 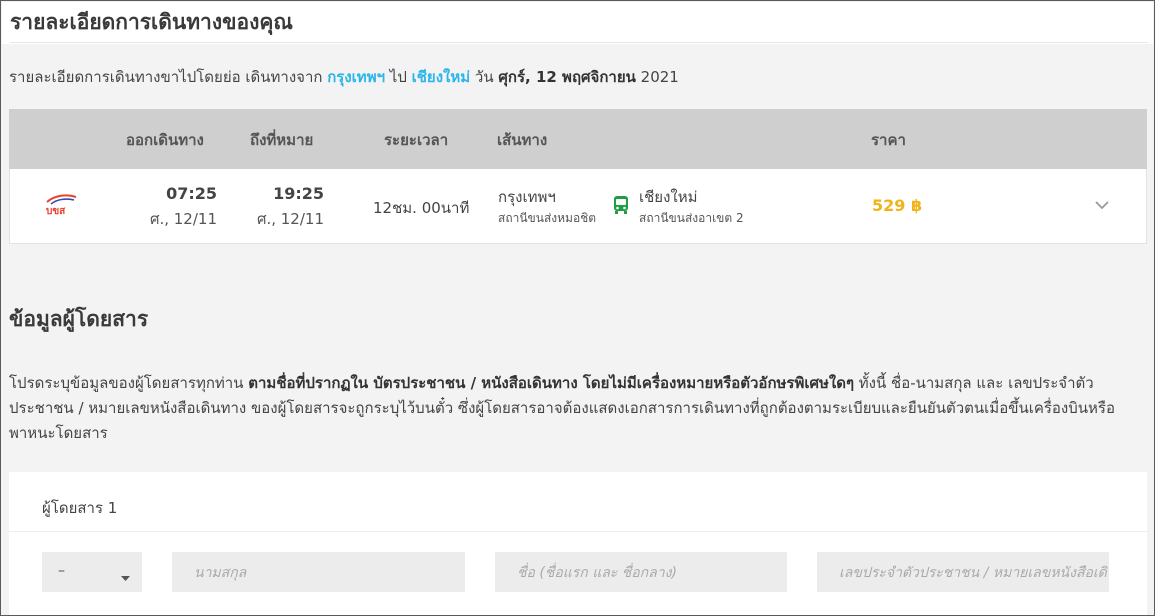 I want to click on trip-details-heading: รายละเอียดการเดินทางของคุณ, so click(x=151, y=22).